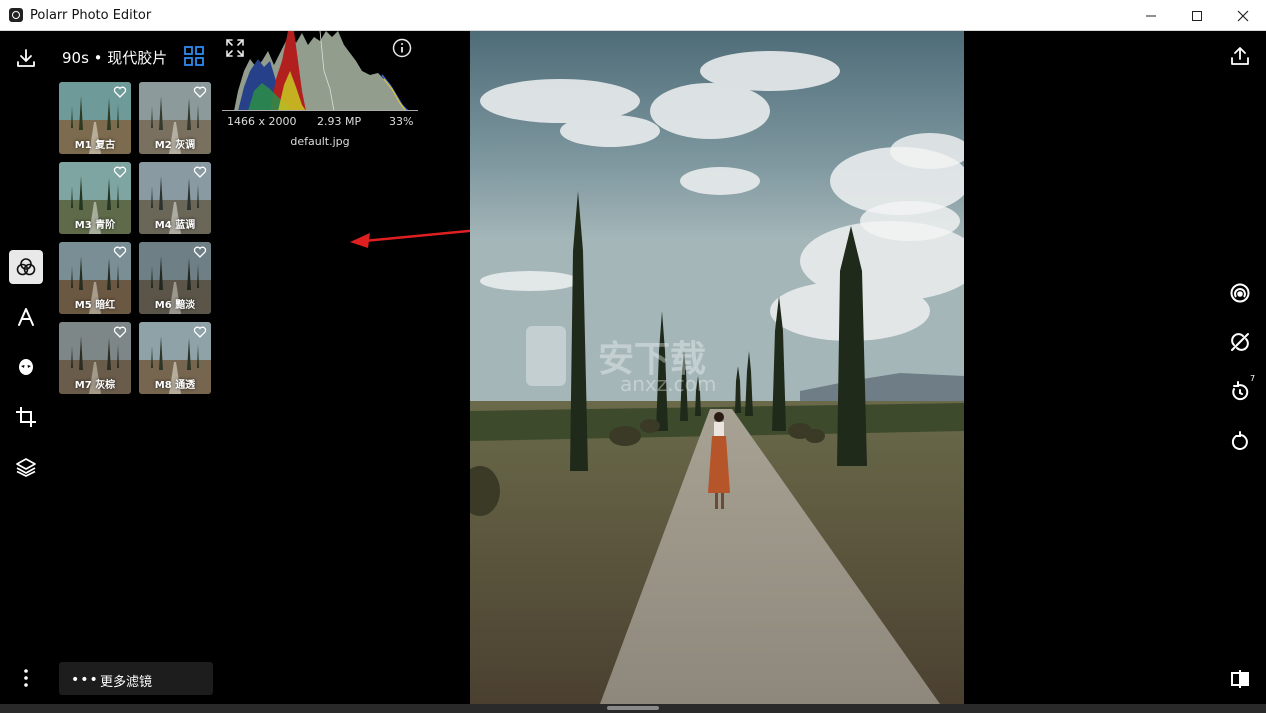  I want to click on image-info-button, so click(402, 48).